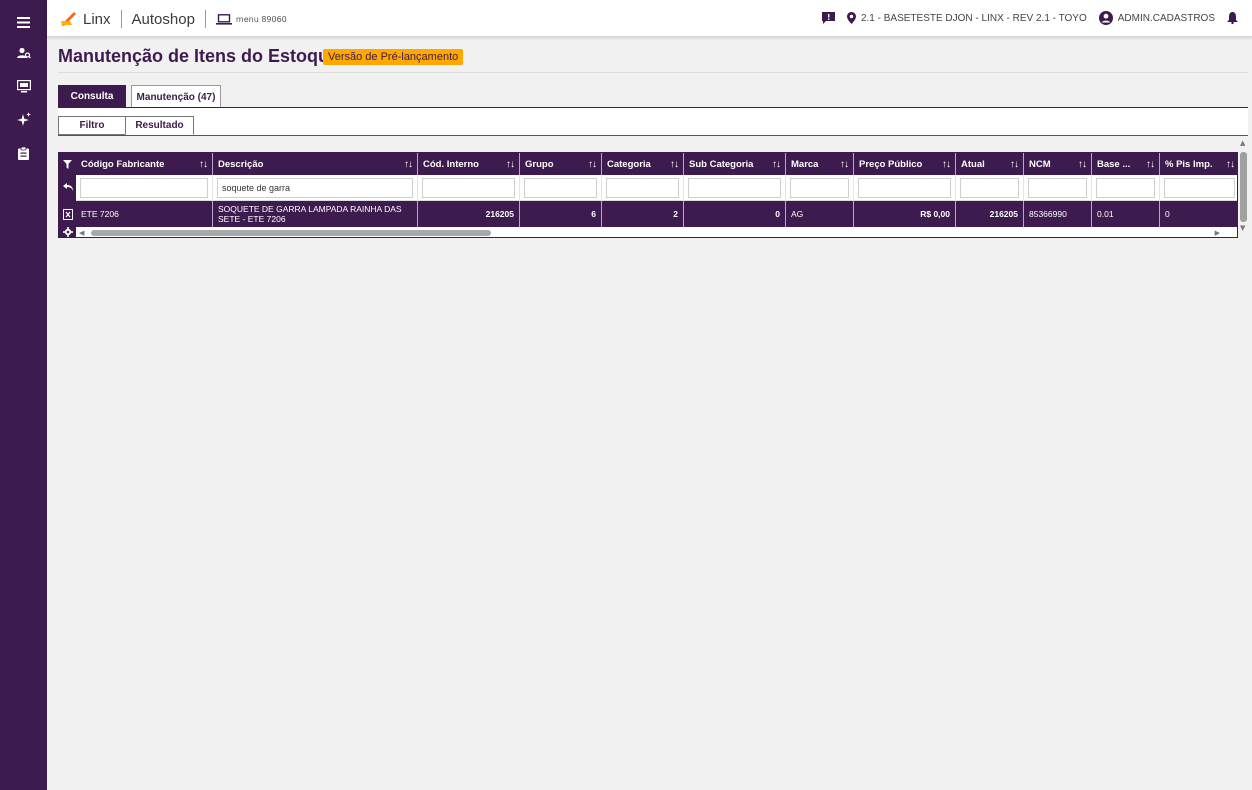 The height and width of the screenshot is (790, 1252). I want to click on export-excel-icon, so click(67, 214).